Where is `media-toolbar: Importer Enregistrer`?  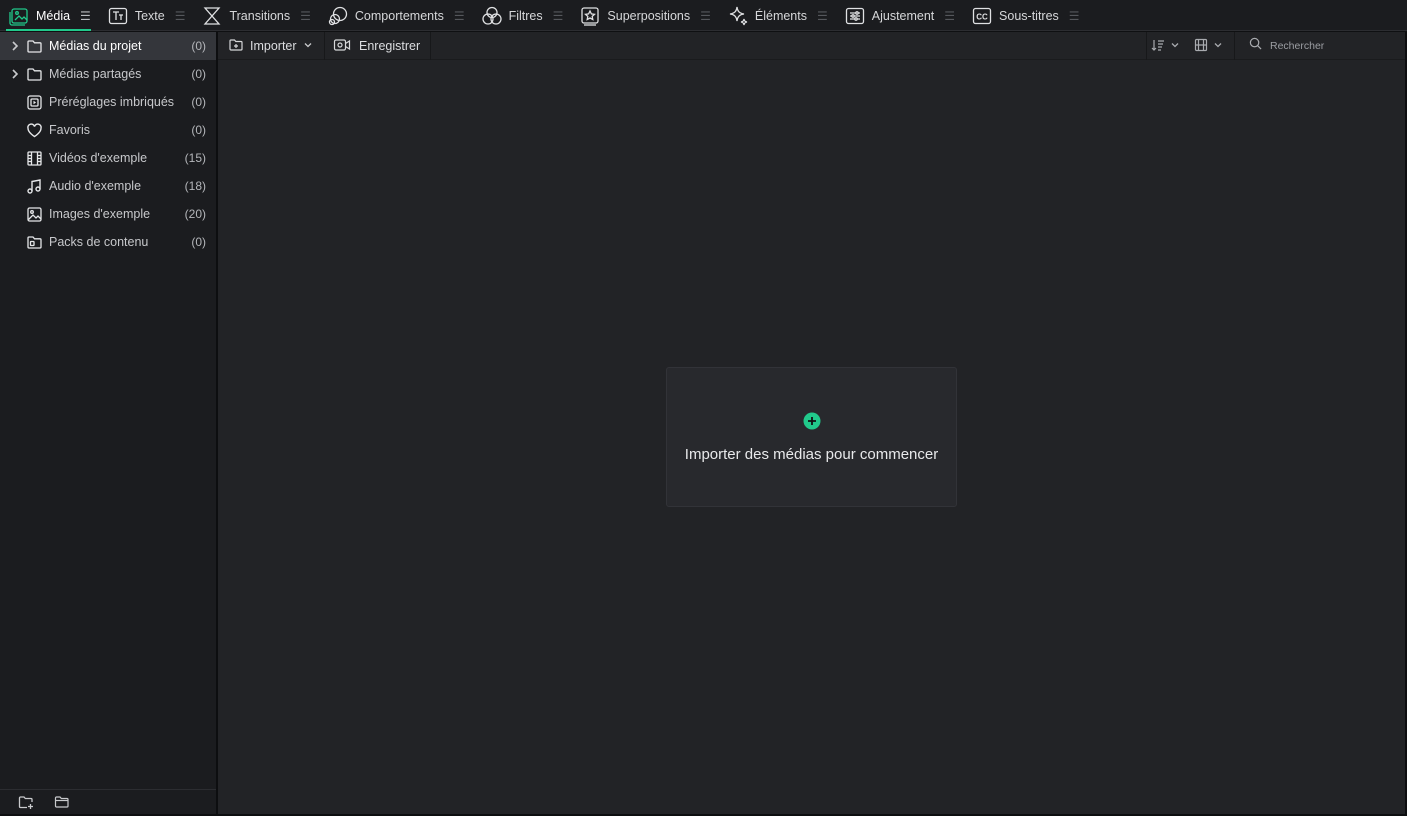 media-toolbar: Importer Enregistrer is located at coordinates (811, 46).